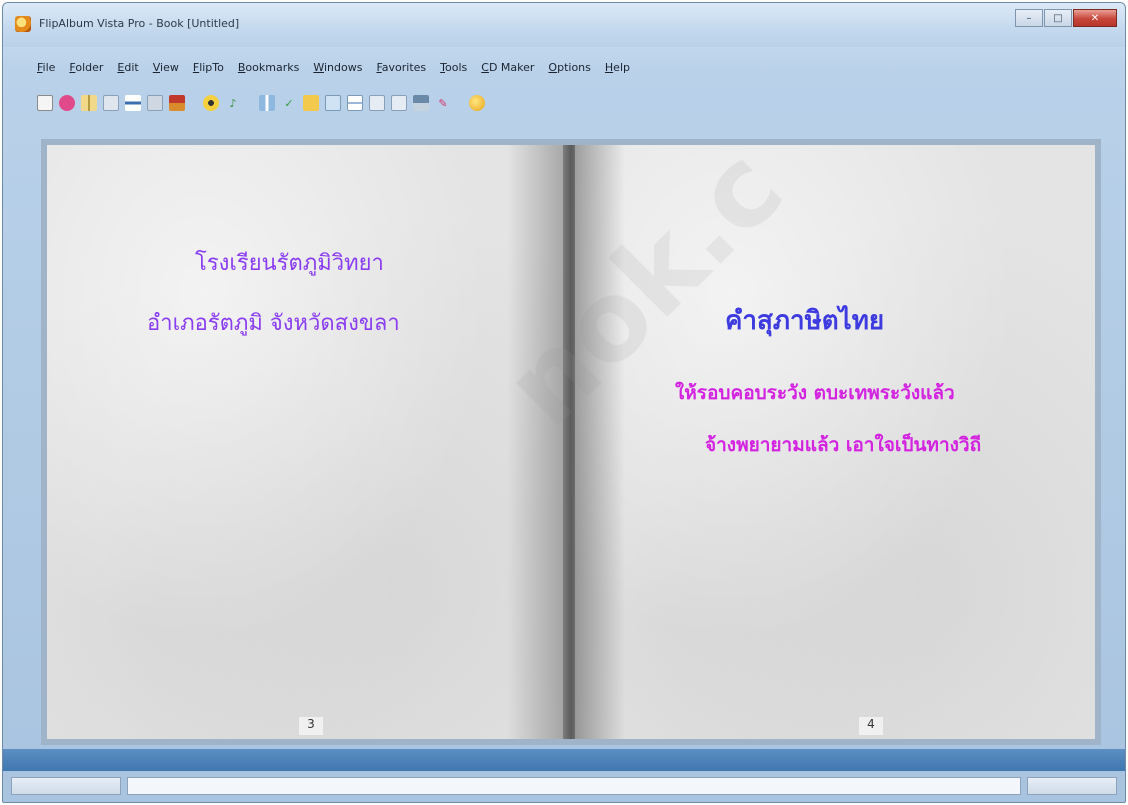 This screenshot has height=805, width=1128. I want to click on burn-icon, so click(211, 103).